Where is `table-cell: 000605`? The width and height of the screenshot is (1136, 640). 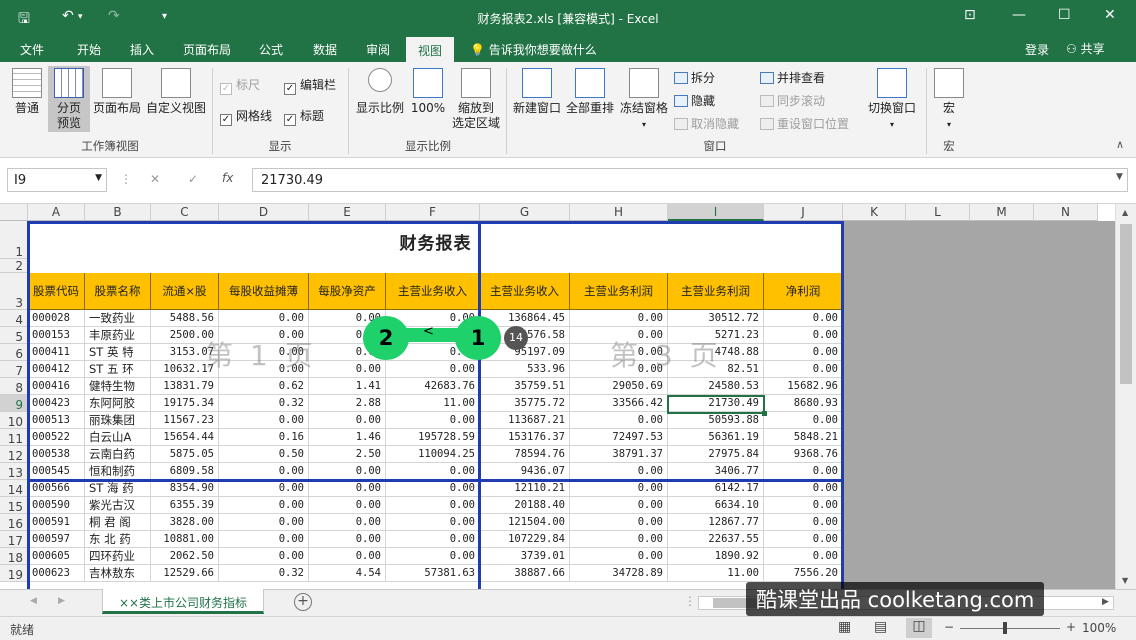
table-cell: 000605 is located at coordinates (56, 556).